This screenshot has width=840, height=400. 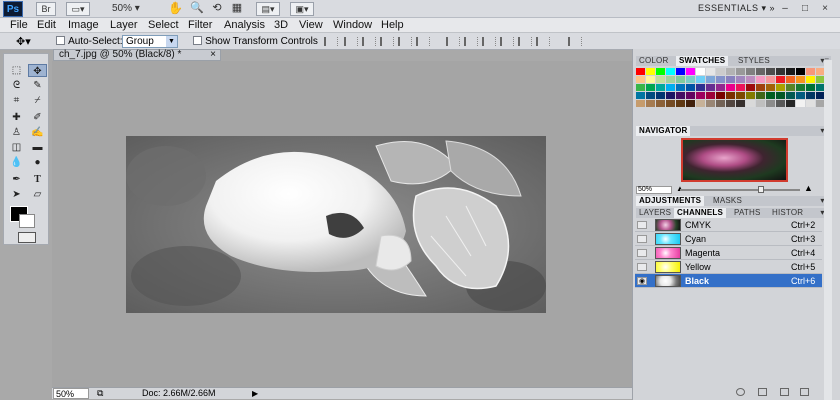 I want to click on tab-masks: MASKS, so click(x=727, y=201).